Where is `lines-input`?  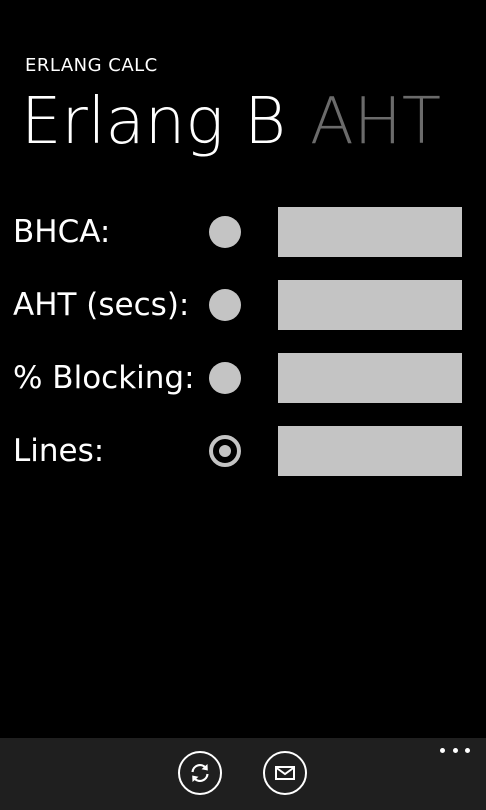
lines-input is located at coordinates (370, 451).